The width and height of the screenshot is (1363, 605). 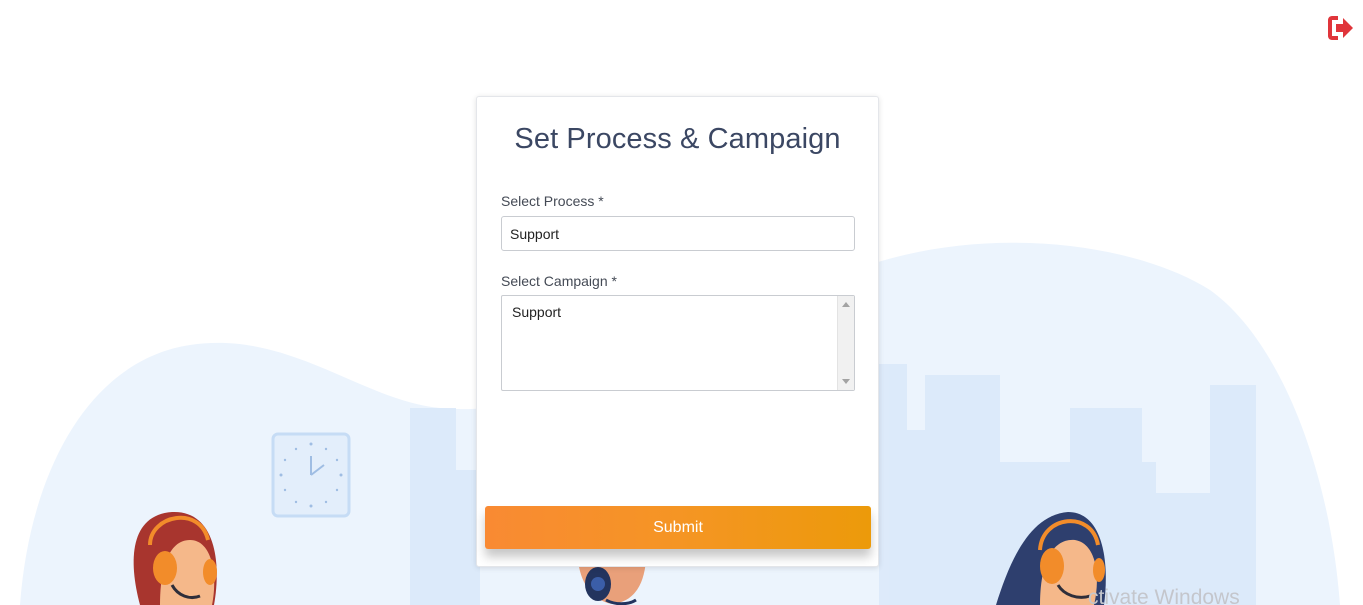 I want to click on campaign-multiselect: Support, so click(x=678, y=343).